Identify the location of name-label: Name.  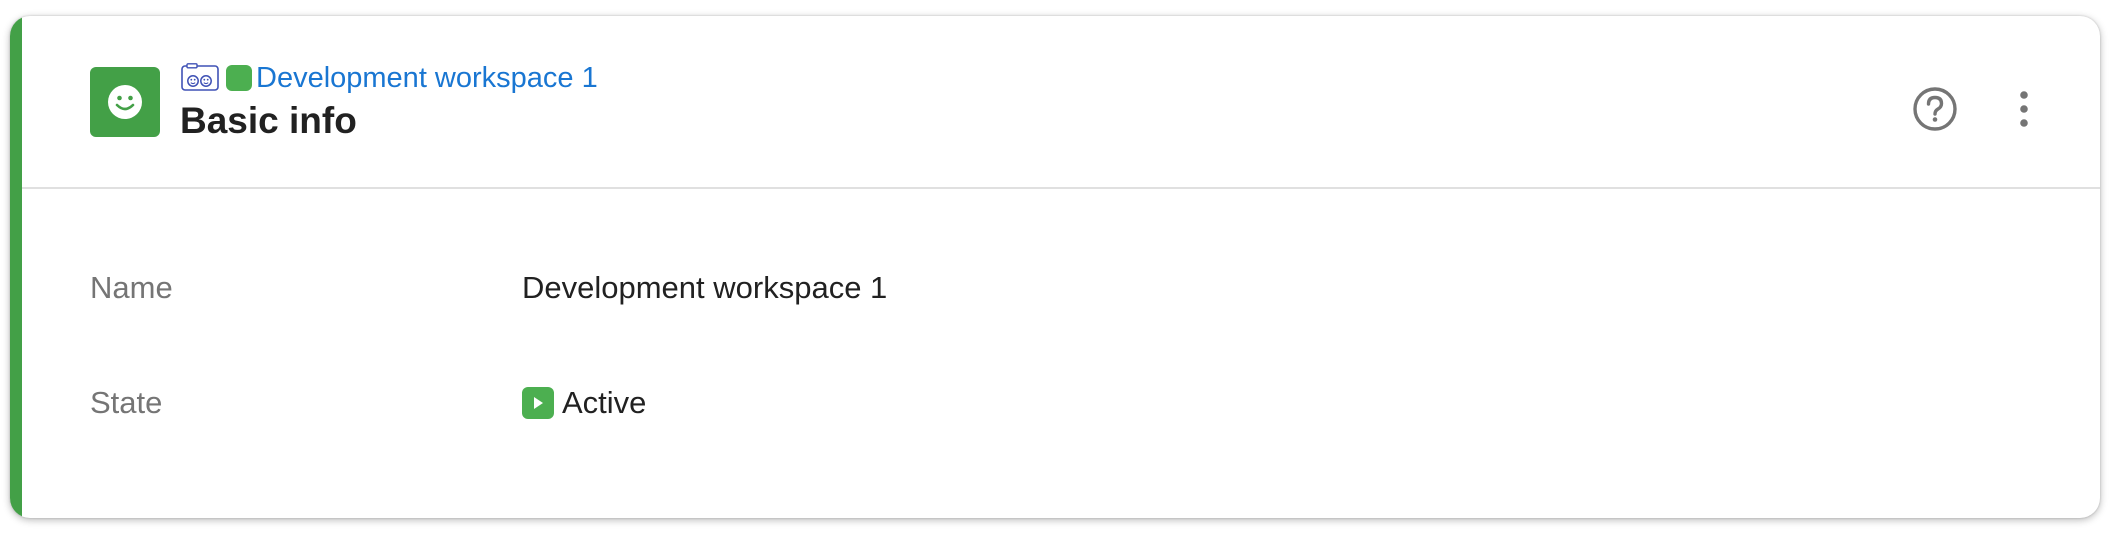
(131, 287).